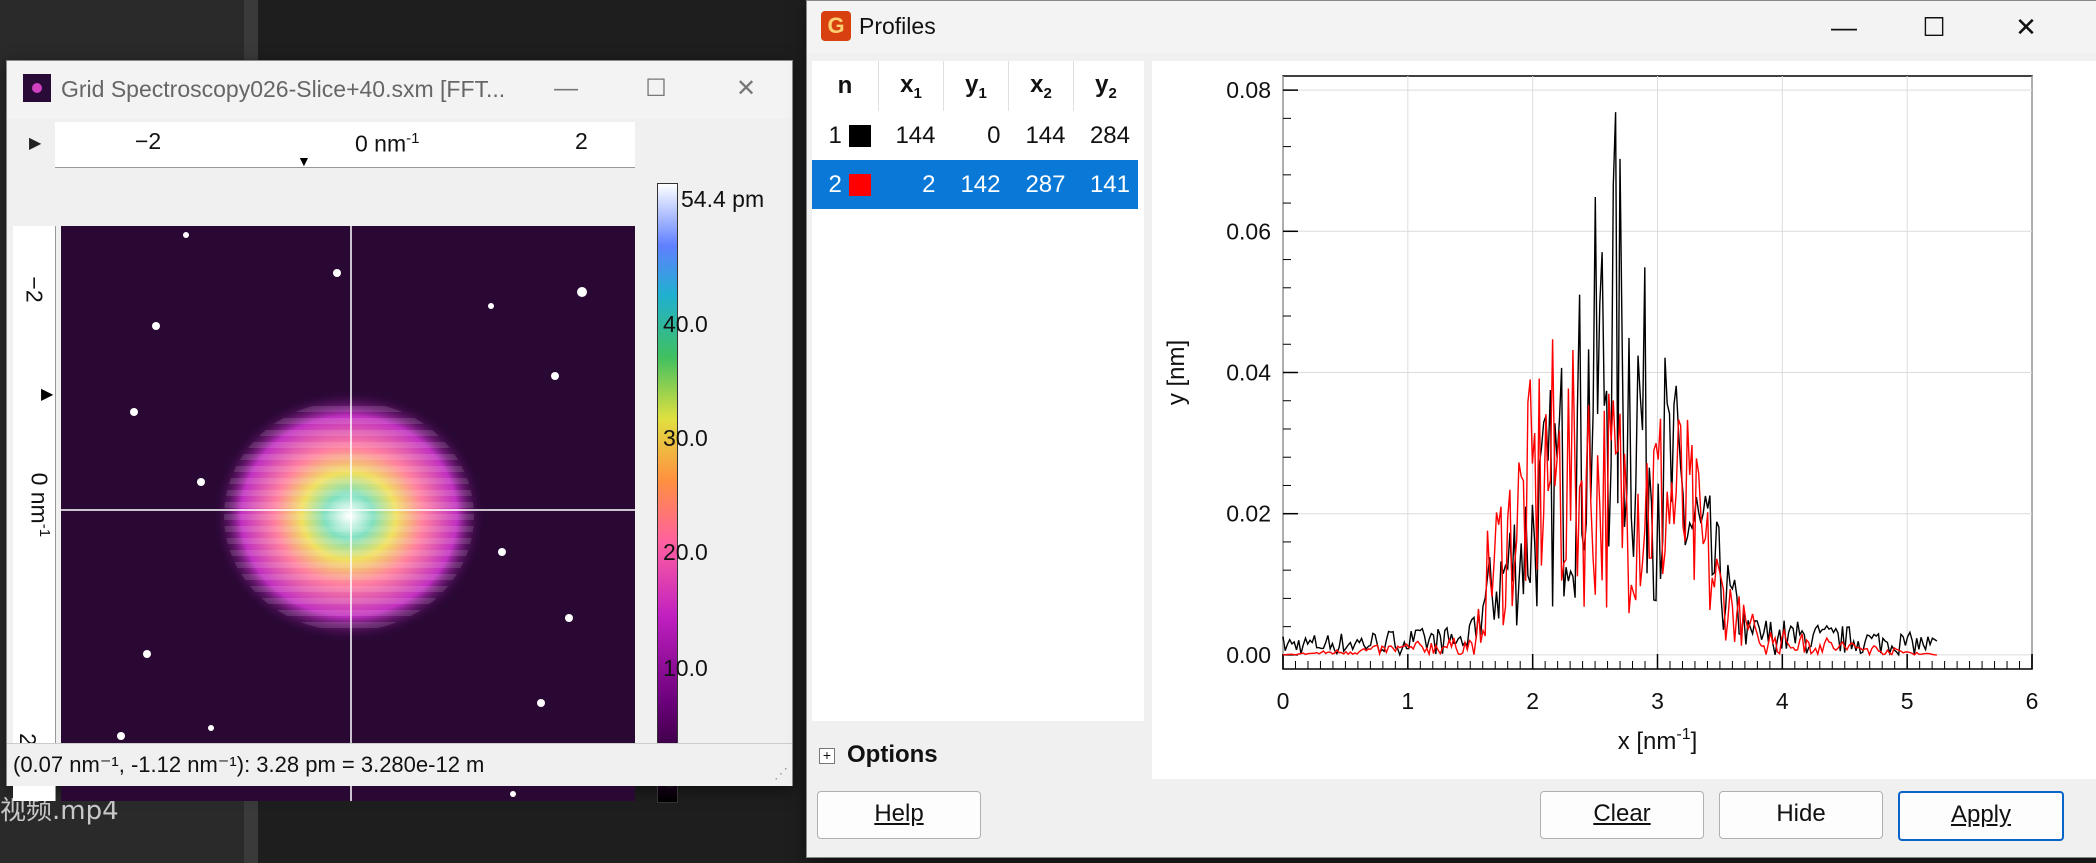  What do you see at coordinates (667, 493) in the screenshot?
I see `colorbar` at bounding box center [667, 493].